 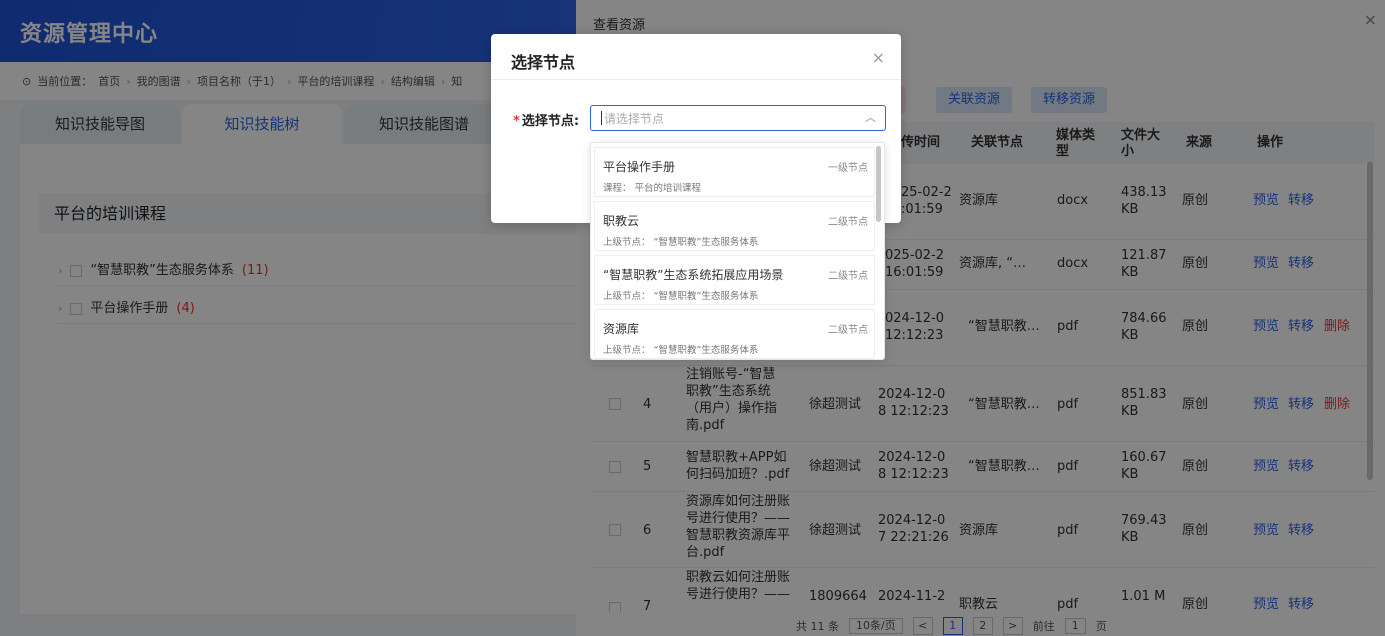 What do you see at coordinates (621, 329) in the screenshot?
I see `option-name: 资源库` at bounding box center [621, 329].